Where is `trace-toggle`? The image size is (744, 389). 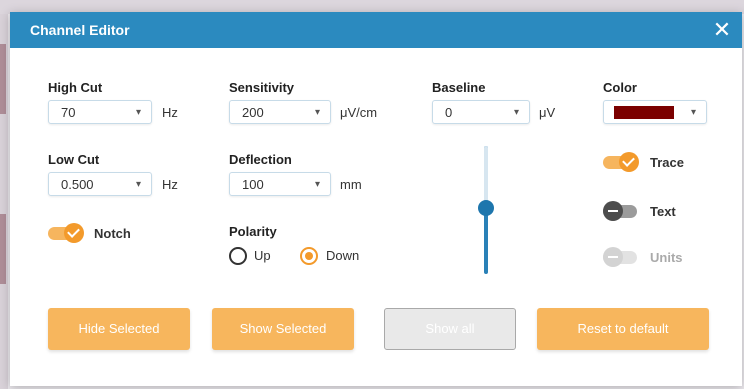
trace-toggle is located at coordinates (622, 162).